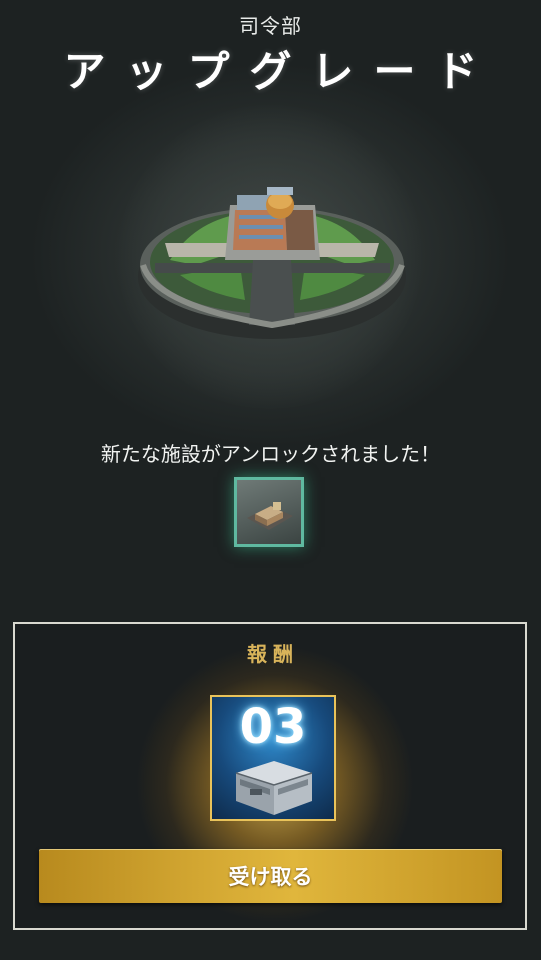 This screenshot has width=541, height=960. I want to click on reward-count: 03, so click(273, 727).